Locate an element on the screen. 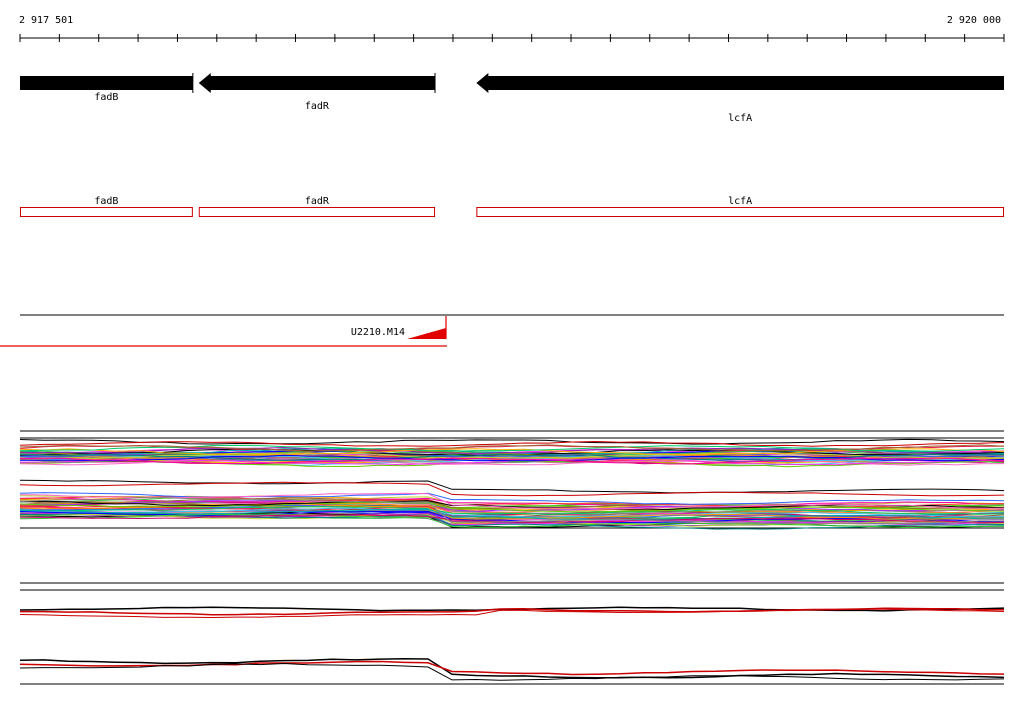  expression-panel-pair is located at coordinates (512, 633).